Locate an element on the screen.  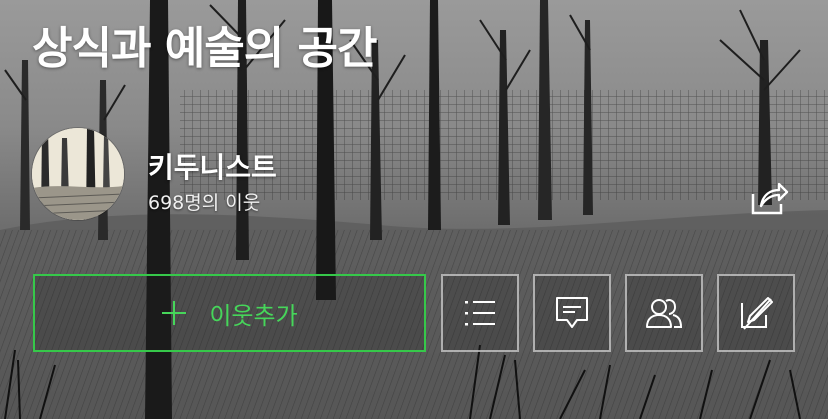
write-icon is located at coordinates (757, 313).